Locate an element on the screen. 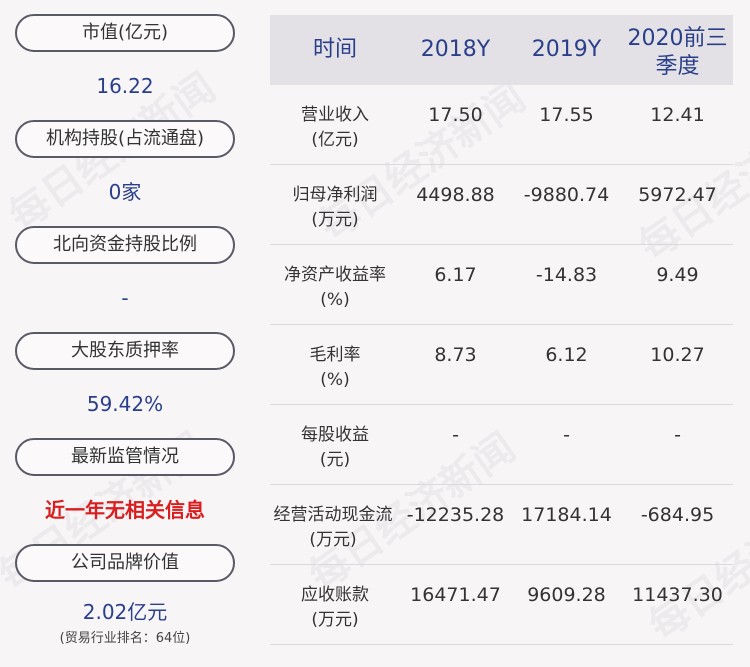  row-label: 归母净利润 (万元) is located at coordinates (335, 204).